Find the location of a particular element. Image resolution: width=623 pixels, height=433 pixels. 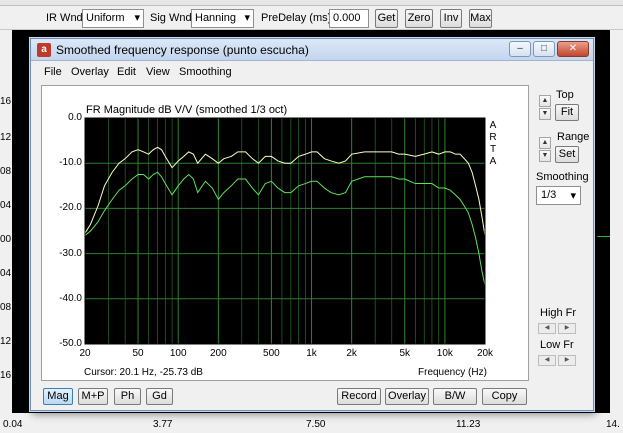

arta-vertical-label: A R T A is located at coordinates (493, 144).